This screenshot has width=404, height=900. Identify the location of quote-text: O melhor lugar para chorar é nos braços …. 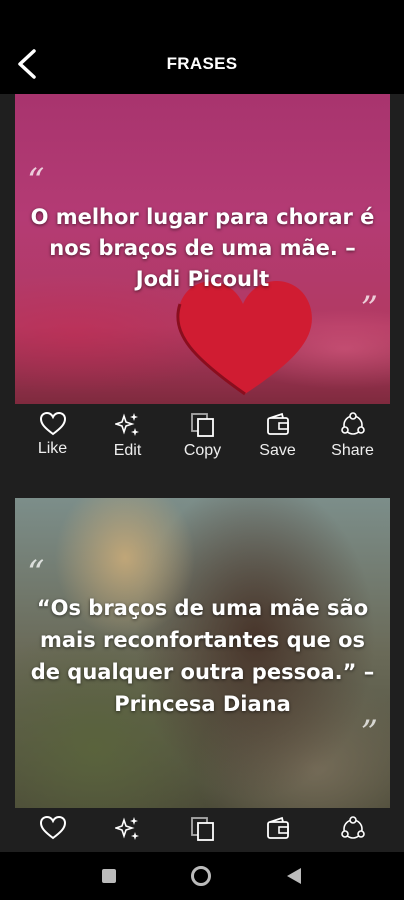
(202, 248).